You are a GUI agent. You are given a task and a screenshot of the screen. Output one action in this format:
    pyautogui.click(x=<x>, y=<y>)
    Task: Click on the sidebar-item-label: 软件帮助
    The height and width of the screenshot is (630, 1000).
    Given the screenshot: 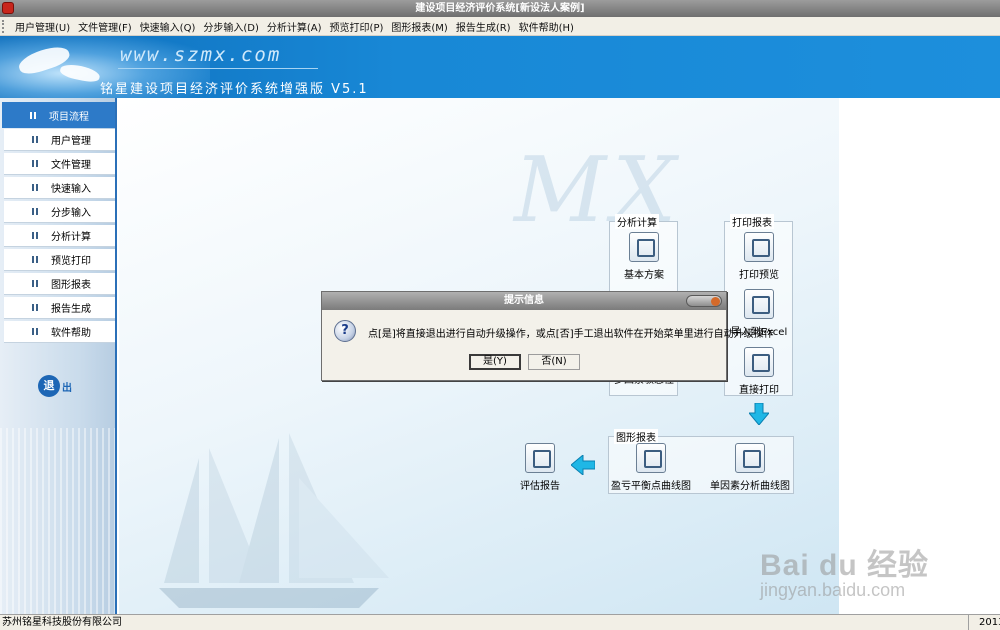 What is the action you would take?
    pyautogui.click(x=71, y=333)
    